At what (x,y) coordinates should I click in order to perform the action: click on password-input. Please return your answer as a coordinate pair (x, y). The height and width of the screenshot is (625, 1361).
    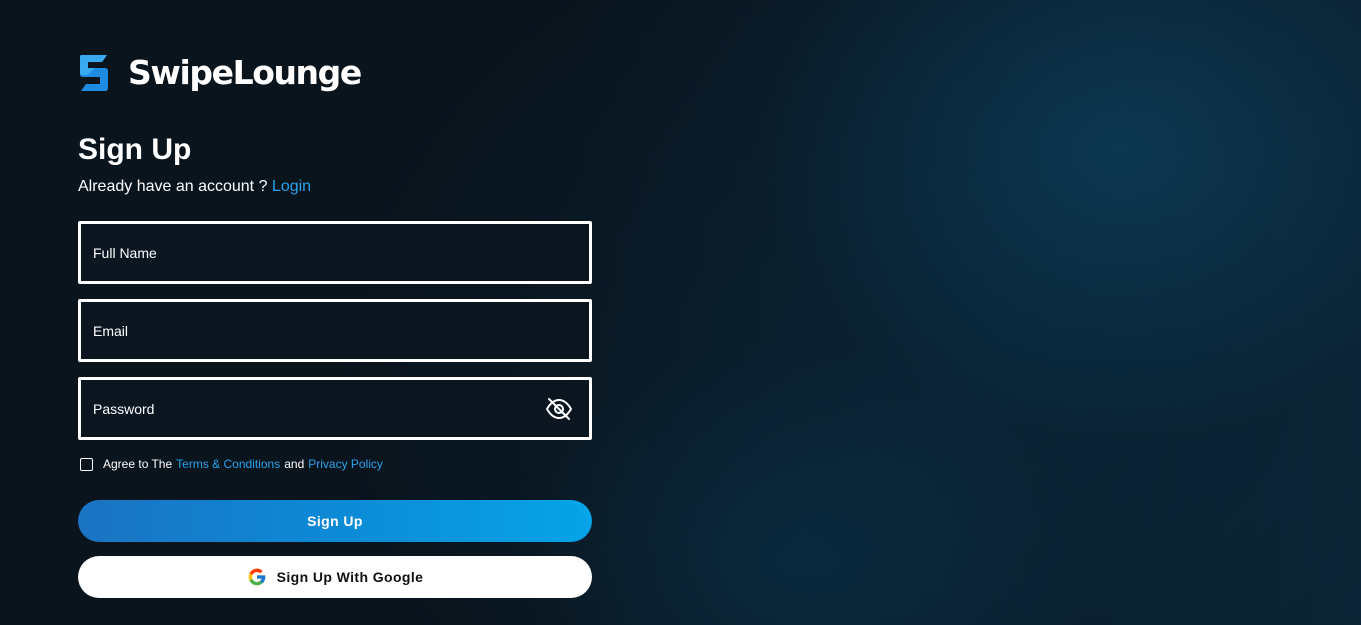
    Looking at the image, I should click on (335, 408).